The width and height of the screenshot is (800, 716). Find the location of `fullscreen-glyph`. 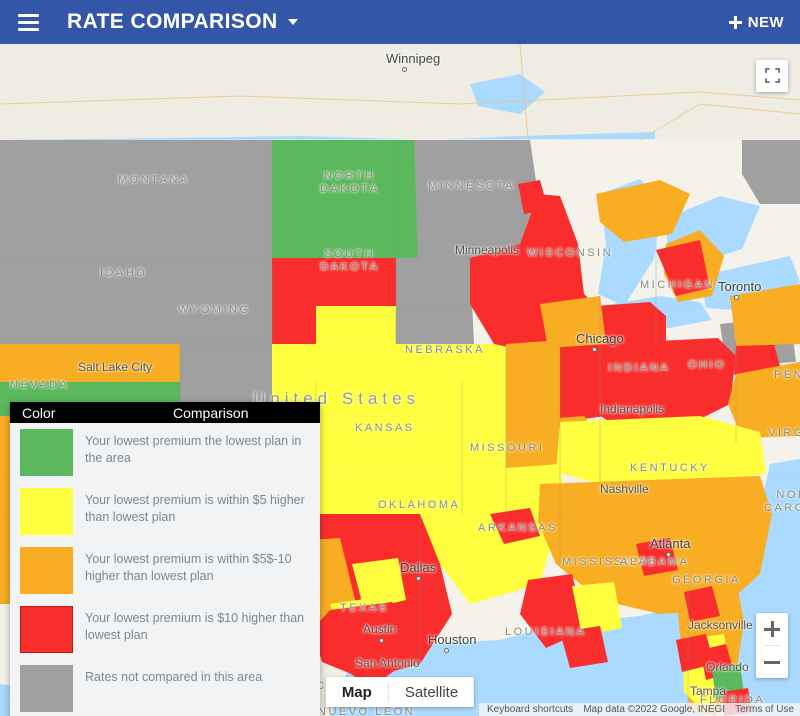

fullscreen-glyph is located at coordinates (772, 75).